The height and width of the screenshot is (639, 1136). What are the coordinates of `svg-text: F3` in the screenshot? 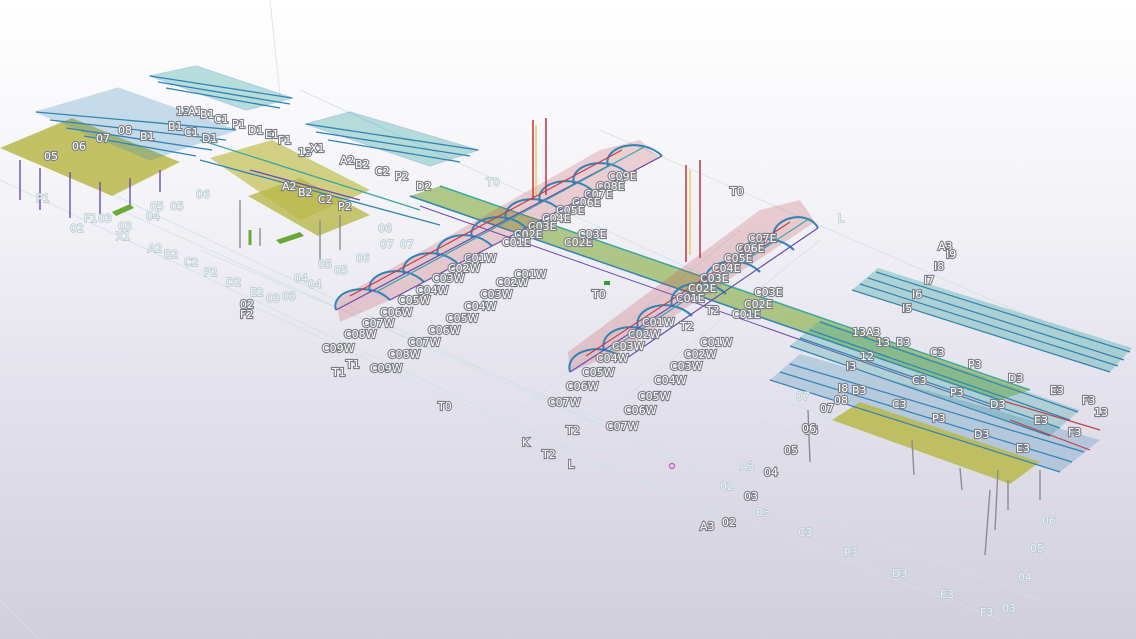 It's located at (1074, 432).